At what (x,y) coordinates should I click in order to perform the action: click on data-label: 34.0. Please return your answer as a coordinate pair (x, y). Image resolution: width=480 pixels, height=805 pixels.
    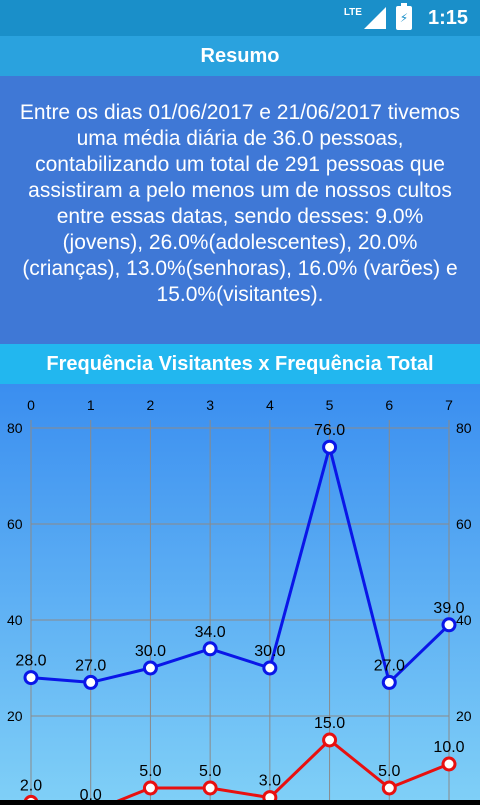
    Looking at the image, I should click on (210, 632).